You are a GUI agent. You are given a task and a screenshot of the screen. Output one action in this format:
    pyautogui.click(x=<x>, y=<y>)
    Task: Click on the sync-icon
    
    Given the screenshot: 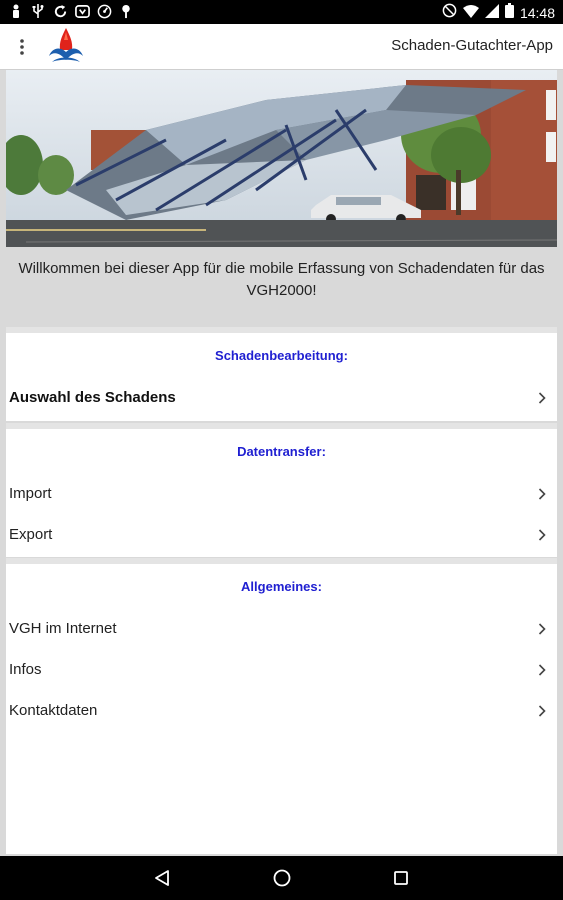 What is the action you would take?
    pyautogui.click(x=60, y=11)
    